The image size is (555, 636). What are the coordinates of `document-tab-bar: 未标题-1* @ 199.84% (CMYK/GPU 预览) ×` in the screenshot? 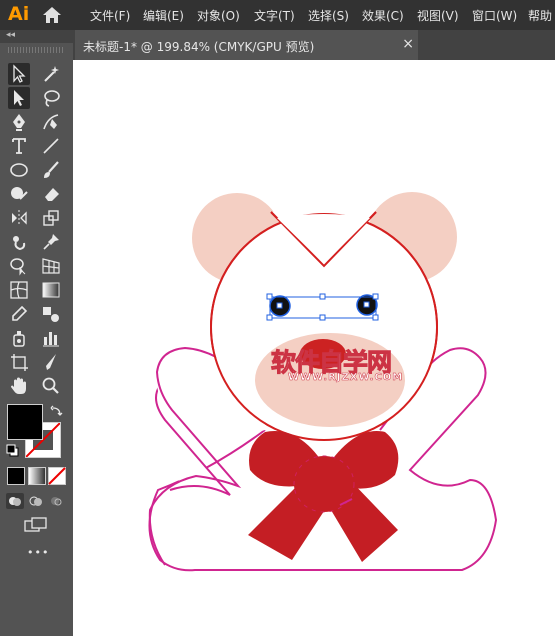 It's located at (314, 45).